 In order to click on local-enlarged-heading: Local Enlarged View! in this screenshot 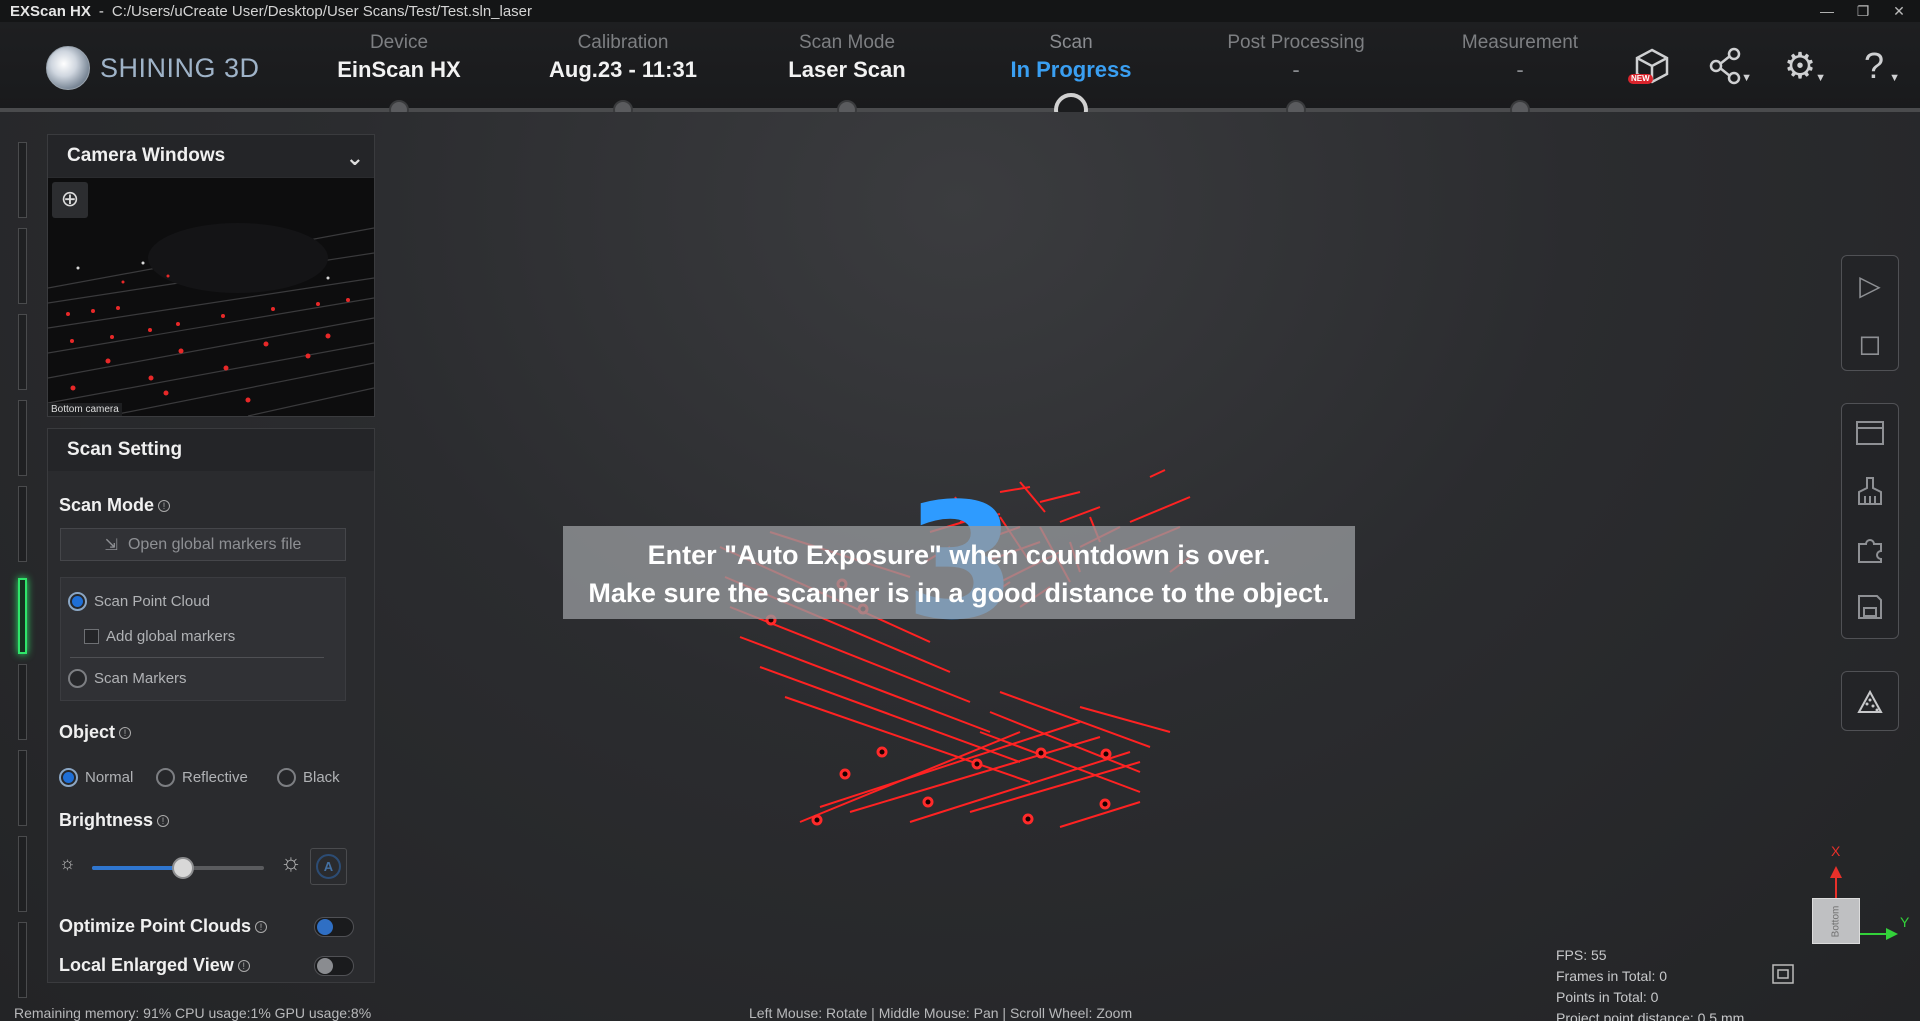, I will do `click(154, 965)`.